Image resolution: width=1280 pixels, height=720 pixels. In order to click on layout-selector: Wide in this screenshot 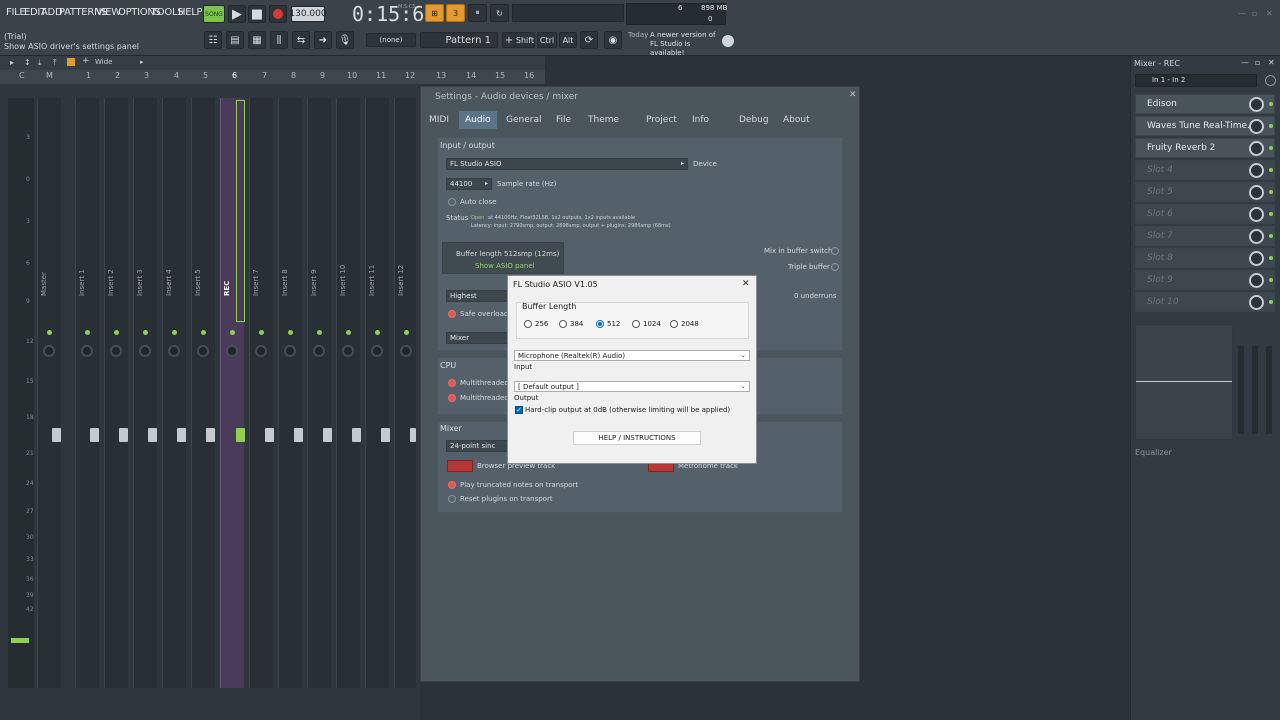, I will do `click(103, 62)`.